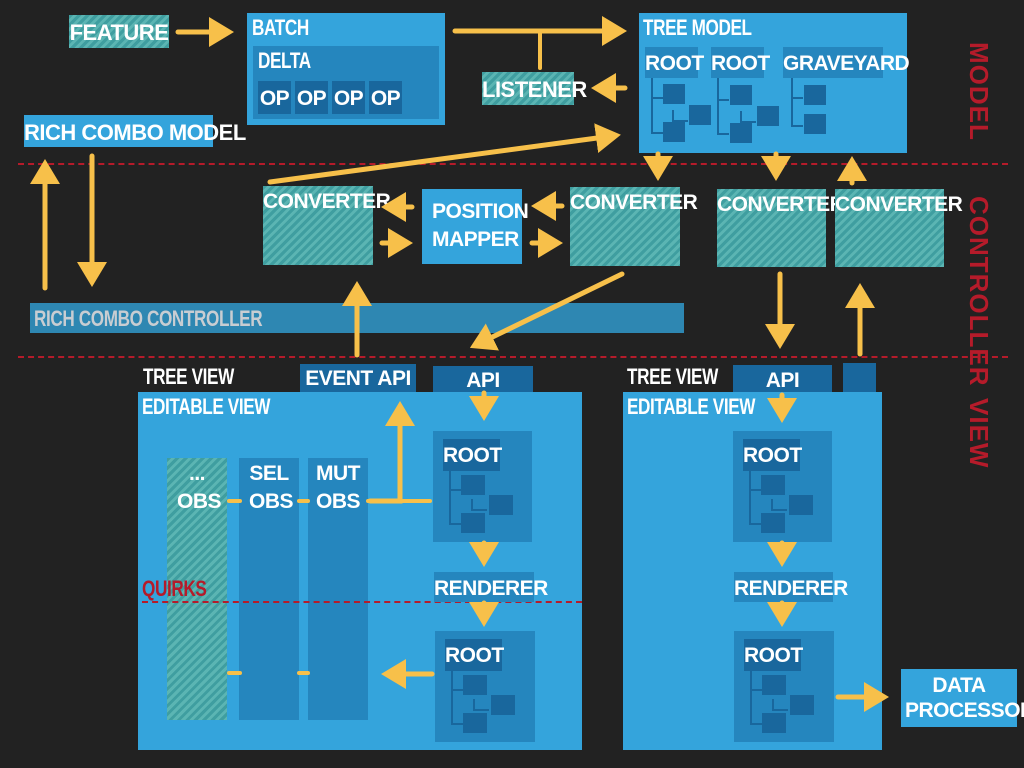 Image resolution: width=1024 pixels, height=768 pixels. What do you see at coordinates (547, 311) in the screenshot?
I see `arrow-converter-to-view-api` at bounding box center [547, 311].